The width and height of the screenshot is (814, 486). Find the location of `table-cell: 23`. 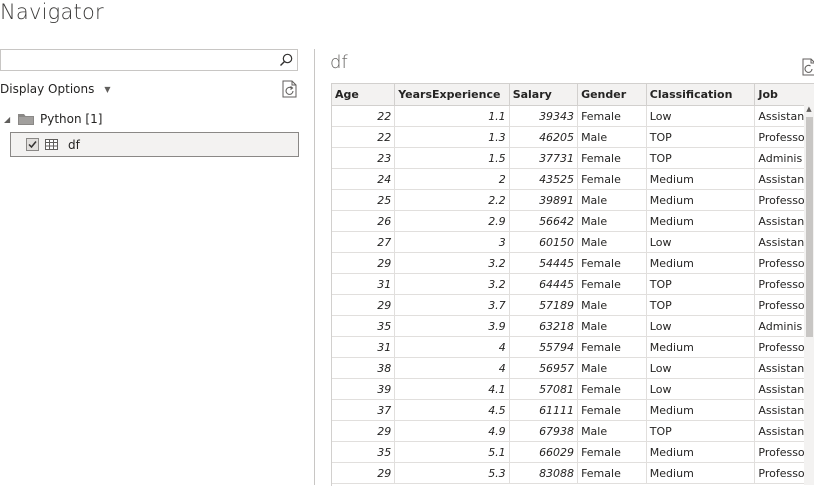

table-cell: 23 is located at coordinates (364, 158).